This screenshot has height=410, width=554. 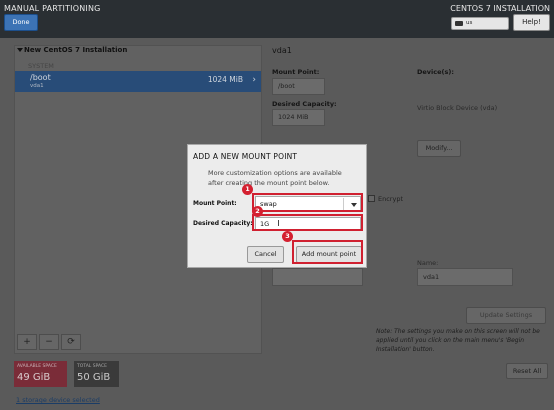 What do you see at coordinates (58, 400) in the screenshot?
I see `storage-devices-link: 1 storage device selected` at bounding box center [58, 400].